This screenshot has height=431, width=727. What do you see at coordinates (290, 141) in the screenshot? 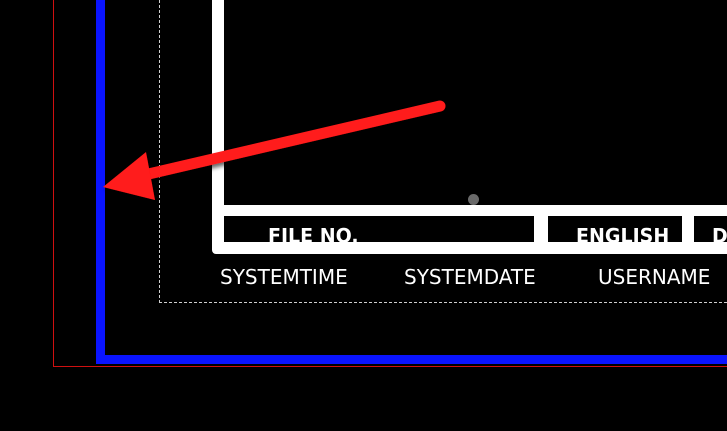
I see `arrow-shaft` at bounding box center [290, 141].